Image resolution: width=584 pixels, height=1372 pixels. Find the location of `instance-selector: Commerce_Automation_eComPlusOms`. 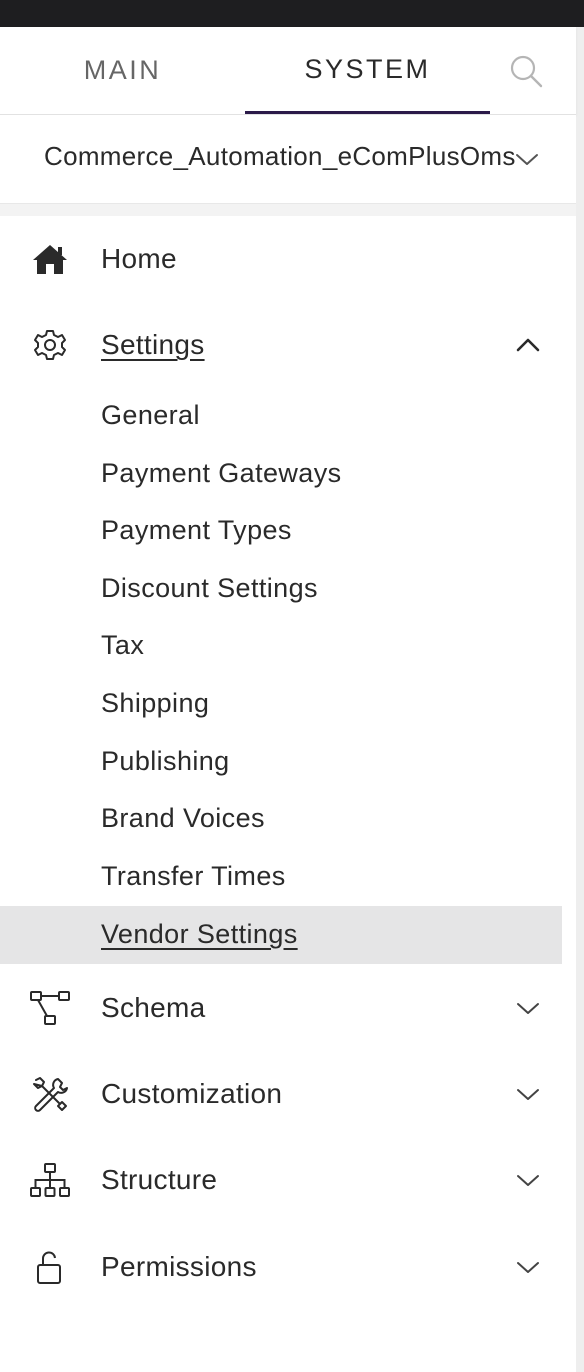

instance-selector: Commerce_Automation_eComPlusOms is located at coordinates (288, 159).